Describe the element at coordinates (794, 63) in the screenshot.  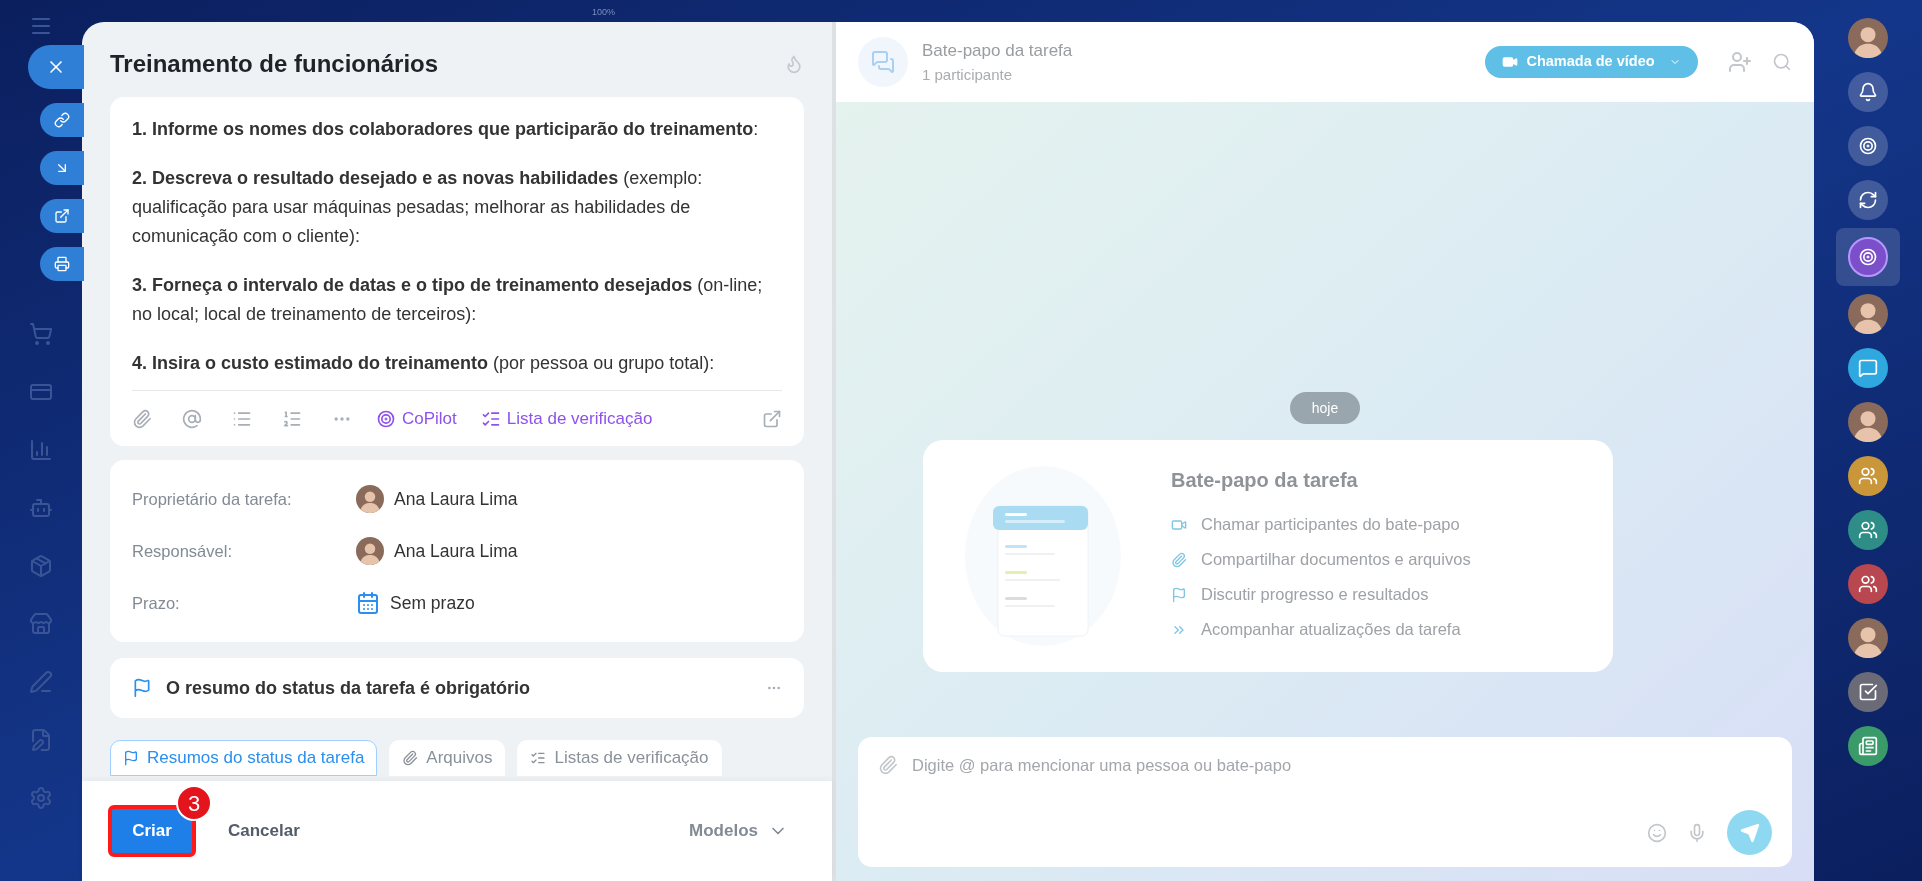
I see `flame-icon` at that location.